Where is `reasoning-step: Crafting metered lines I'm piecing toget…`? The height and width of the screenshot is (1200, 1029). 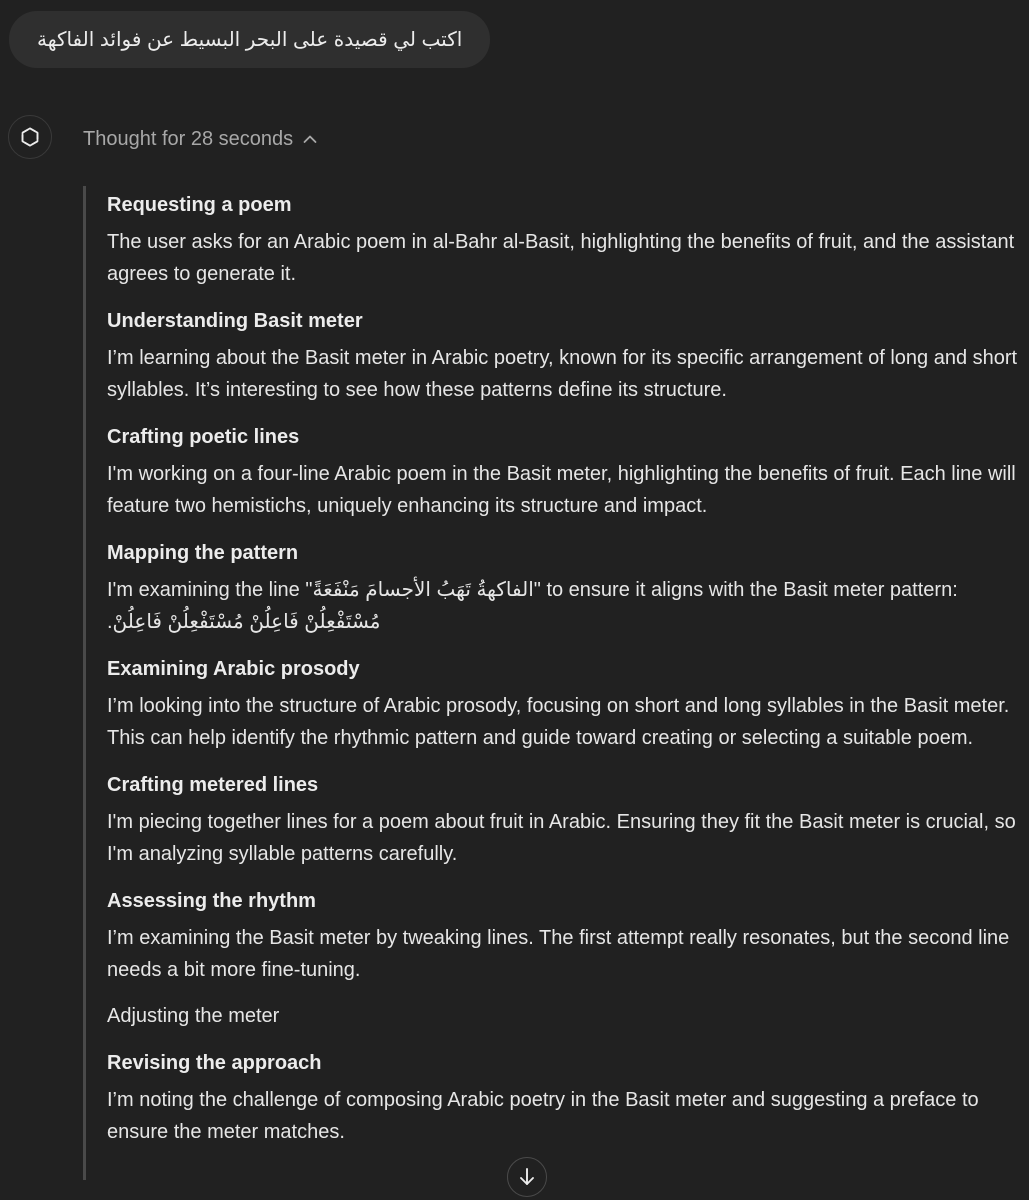
reasoning-step: Crafting metered lines I'm piecing toget… is located at coordinates (568, 820).